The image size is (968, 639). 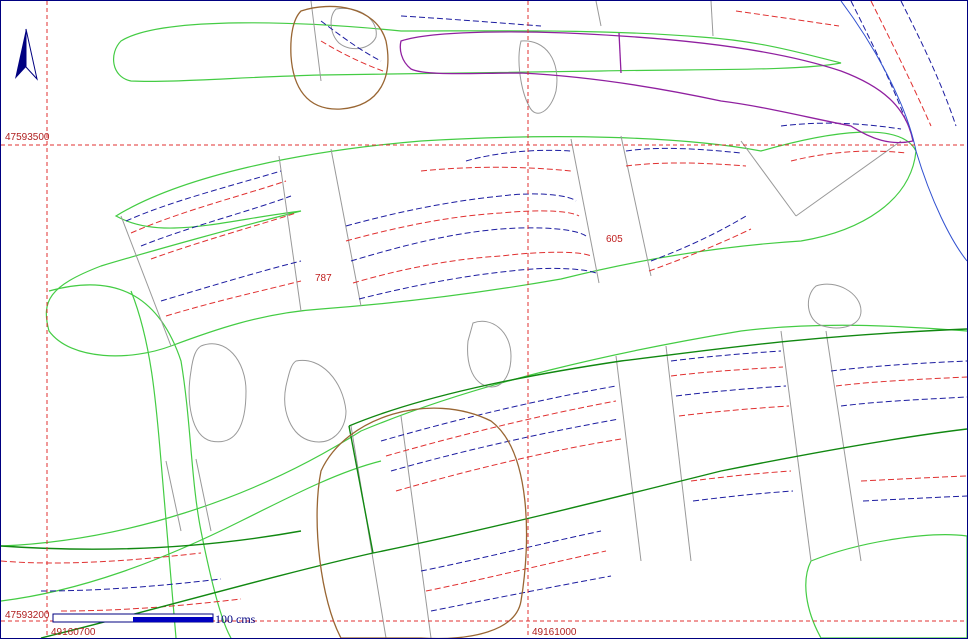 I want to click on enclosure-boundary, so click(x=656, y=87).